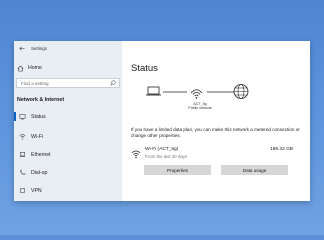 This screenshot has height=240, width=324. Describe the element at coordinates (22, 154) in the screenshot. I see `ethernet-icon` at that location.